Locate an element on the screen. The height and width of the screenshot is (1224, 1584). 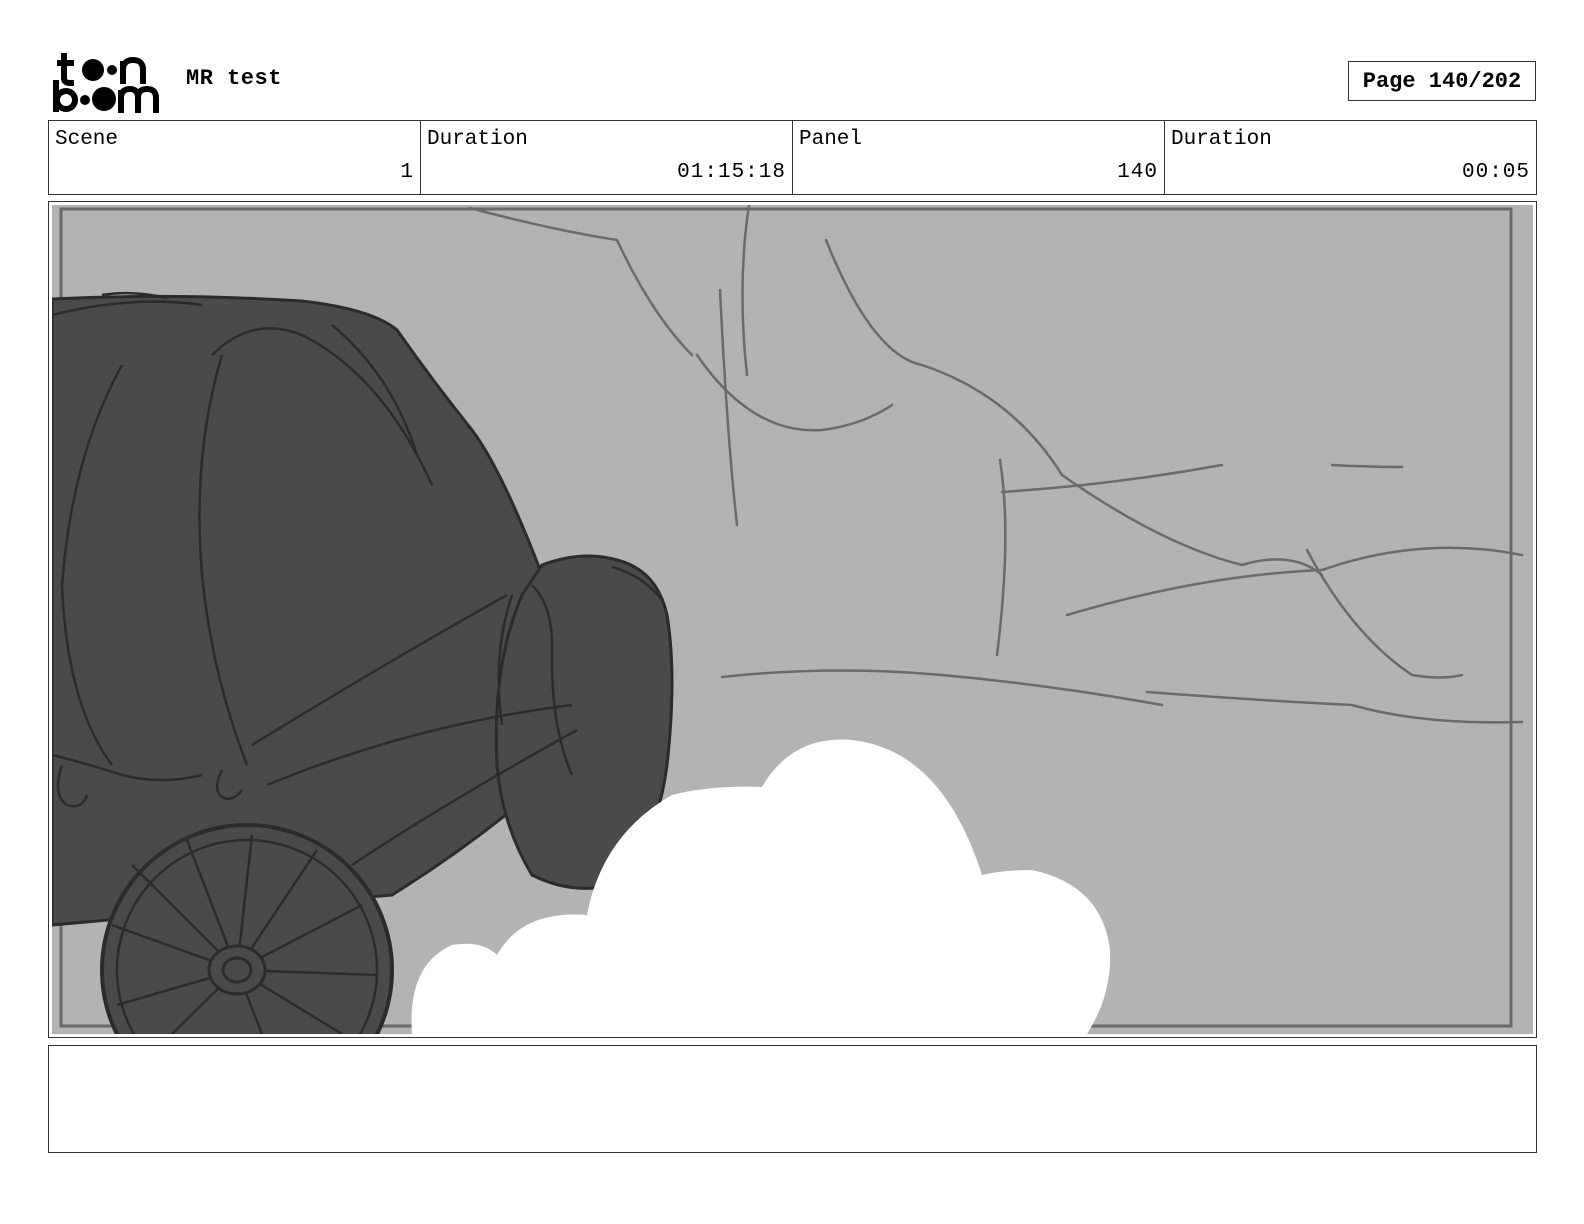
panel-cell: Panel 140 is located at coordinates (979, 157).